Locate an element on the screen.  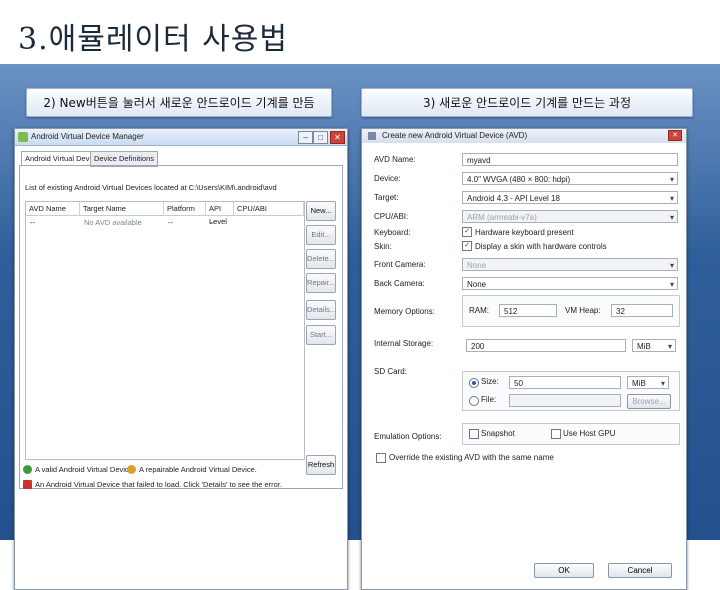
emulation-group: Snapshot Use Host GPU is located at coordinates (571, 434).